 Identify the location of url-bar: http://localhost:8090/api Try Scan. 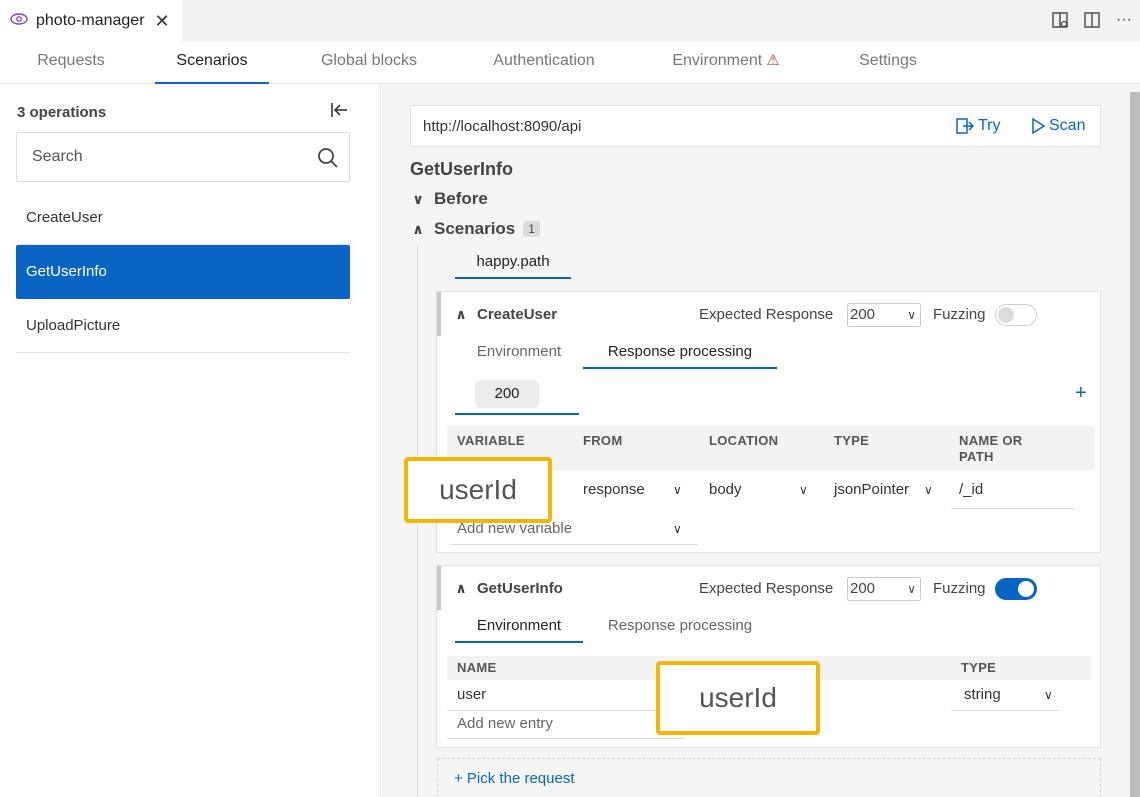
(755, 126).